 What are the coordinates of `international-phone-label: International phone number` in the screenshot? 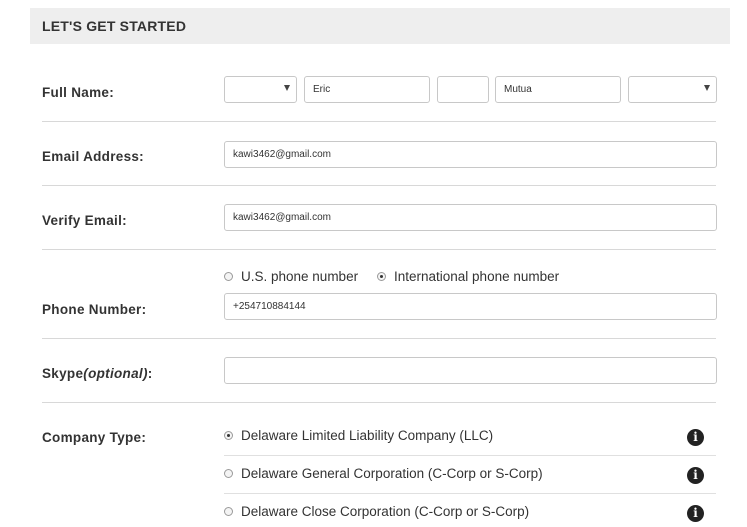 It's located at (477, 276).